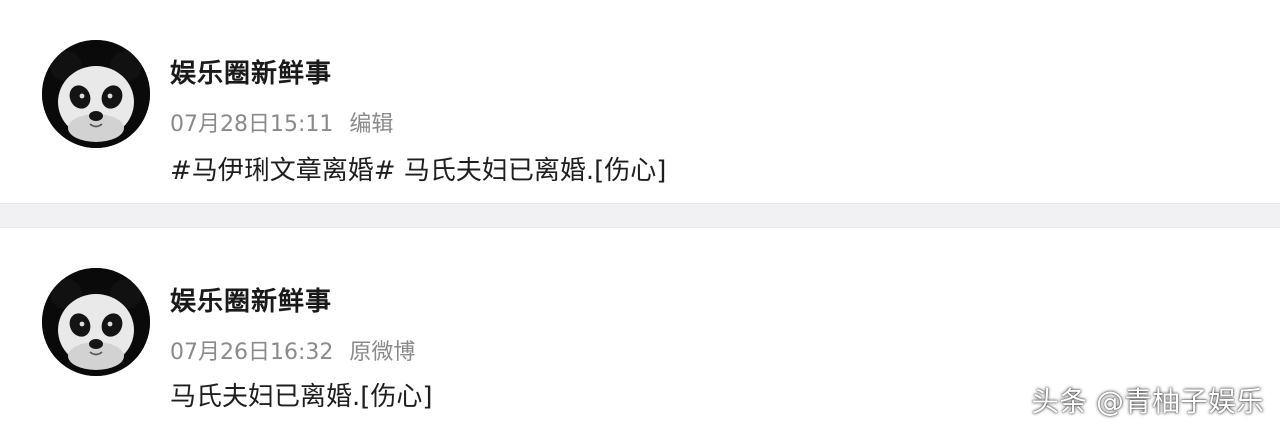 The width and height of the screenshot is (1280, 434). Describe the element at coordinates (418, 171) in the screenshot. I see `post-content: #马伊琍文章离婚# 马氏夫妇已离婚.[伤心]` at that location.